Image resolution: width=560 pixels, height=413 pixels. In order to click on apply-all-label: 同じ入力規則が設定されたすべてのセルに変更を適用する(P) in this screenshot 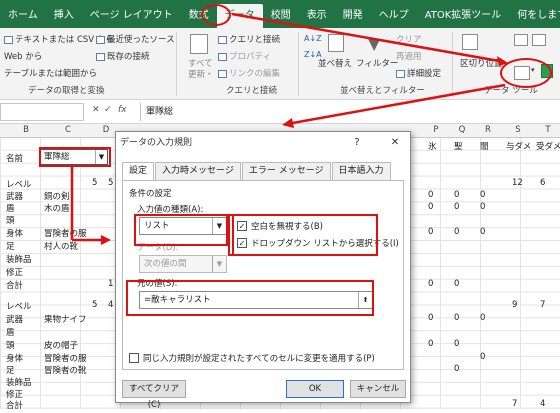, I will do `click(259, 359)`.